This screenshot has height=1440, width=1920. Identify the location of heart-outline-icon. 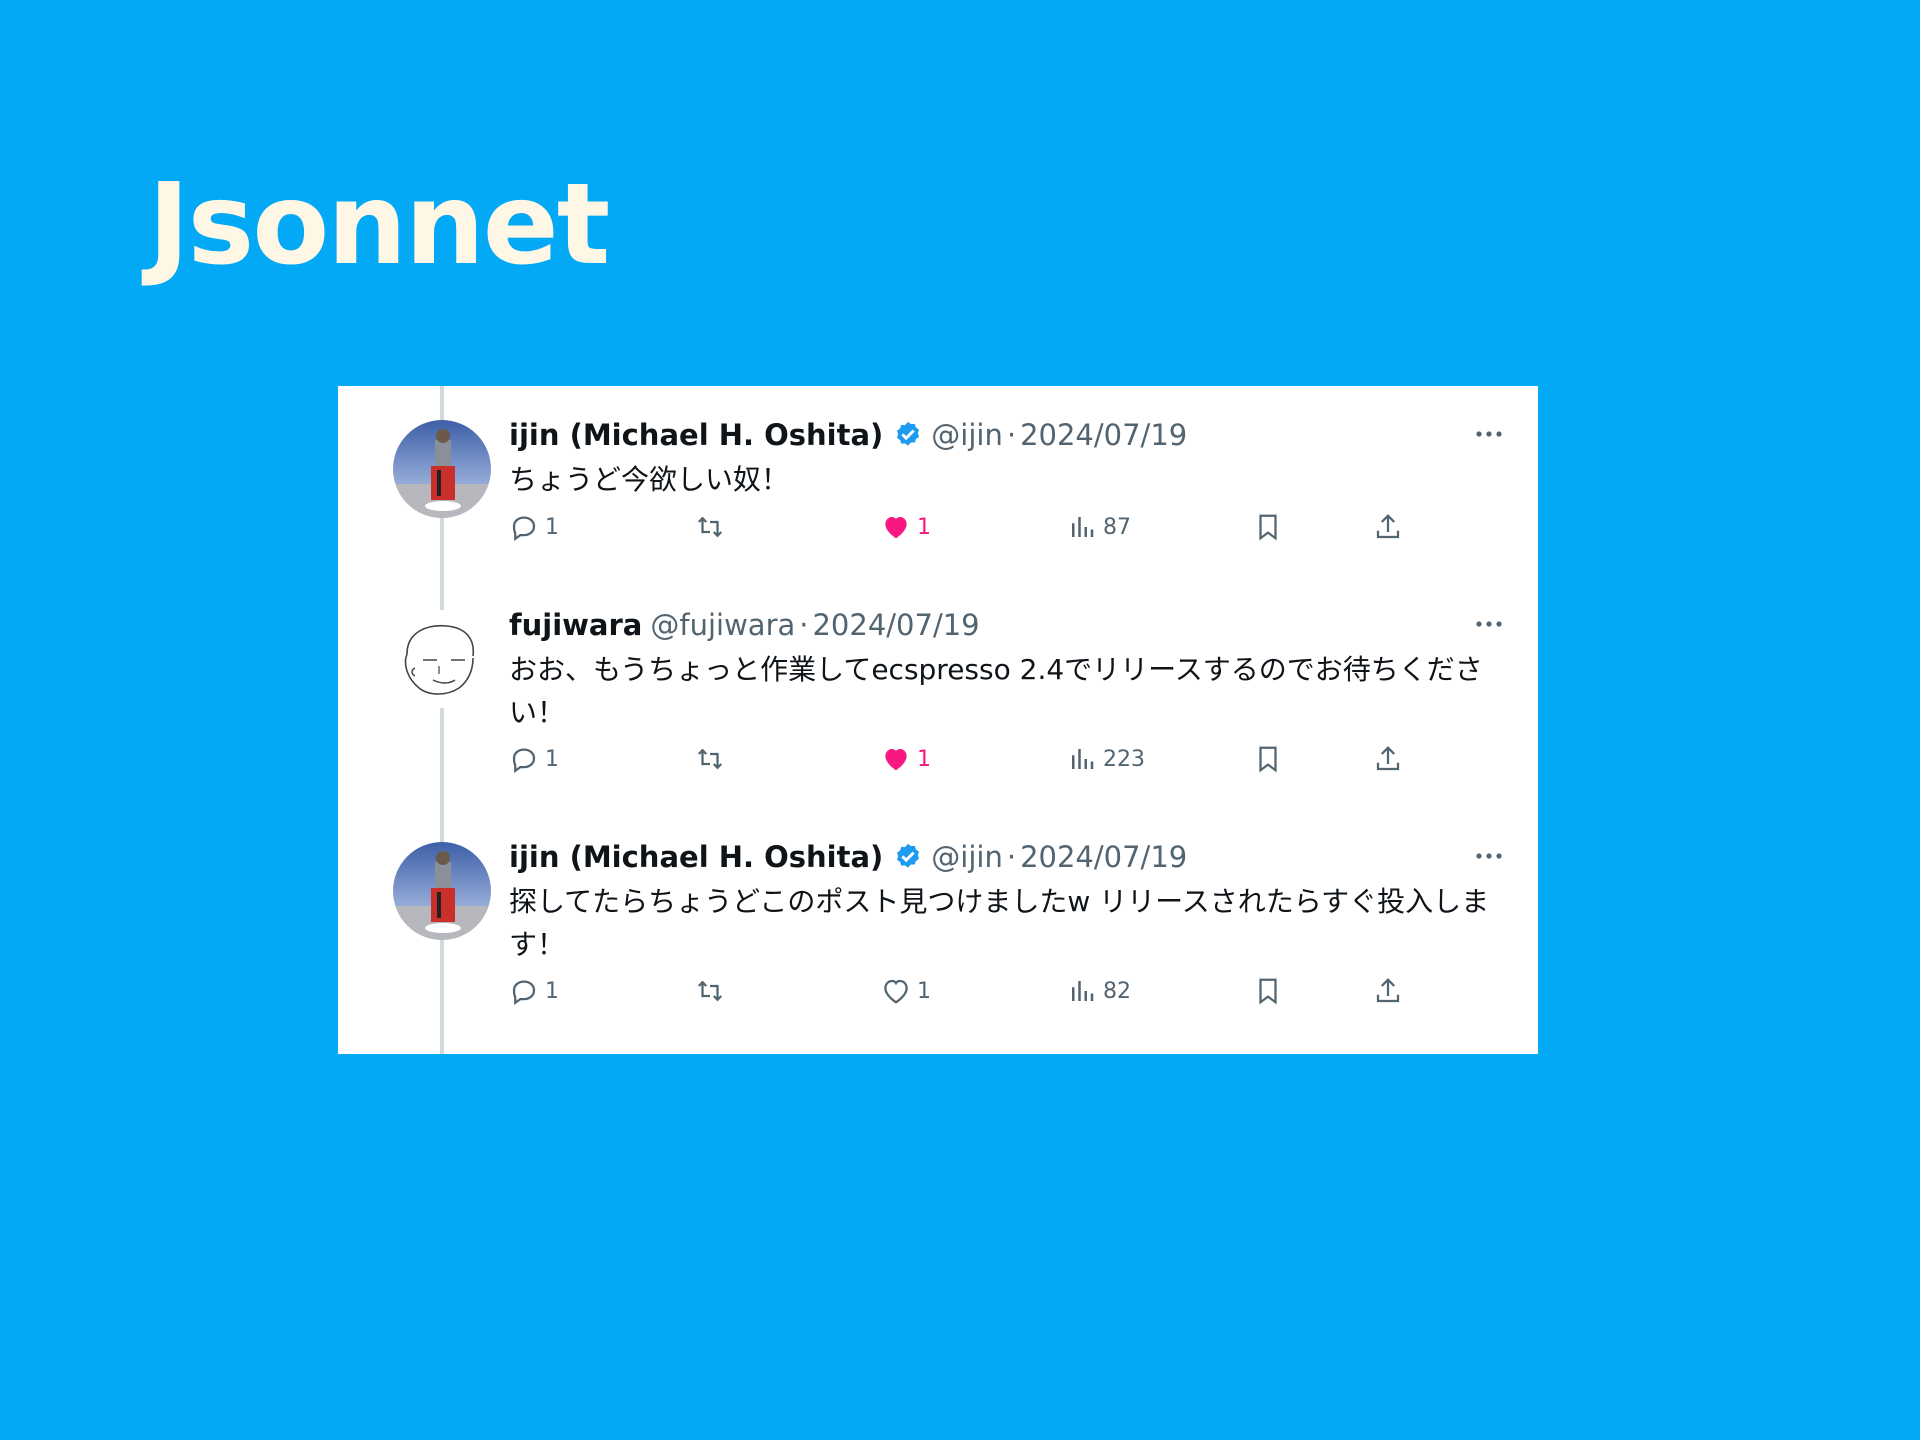
(896, 991).